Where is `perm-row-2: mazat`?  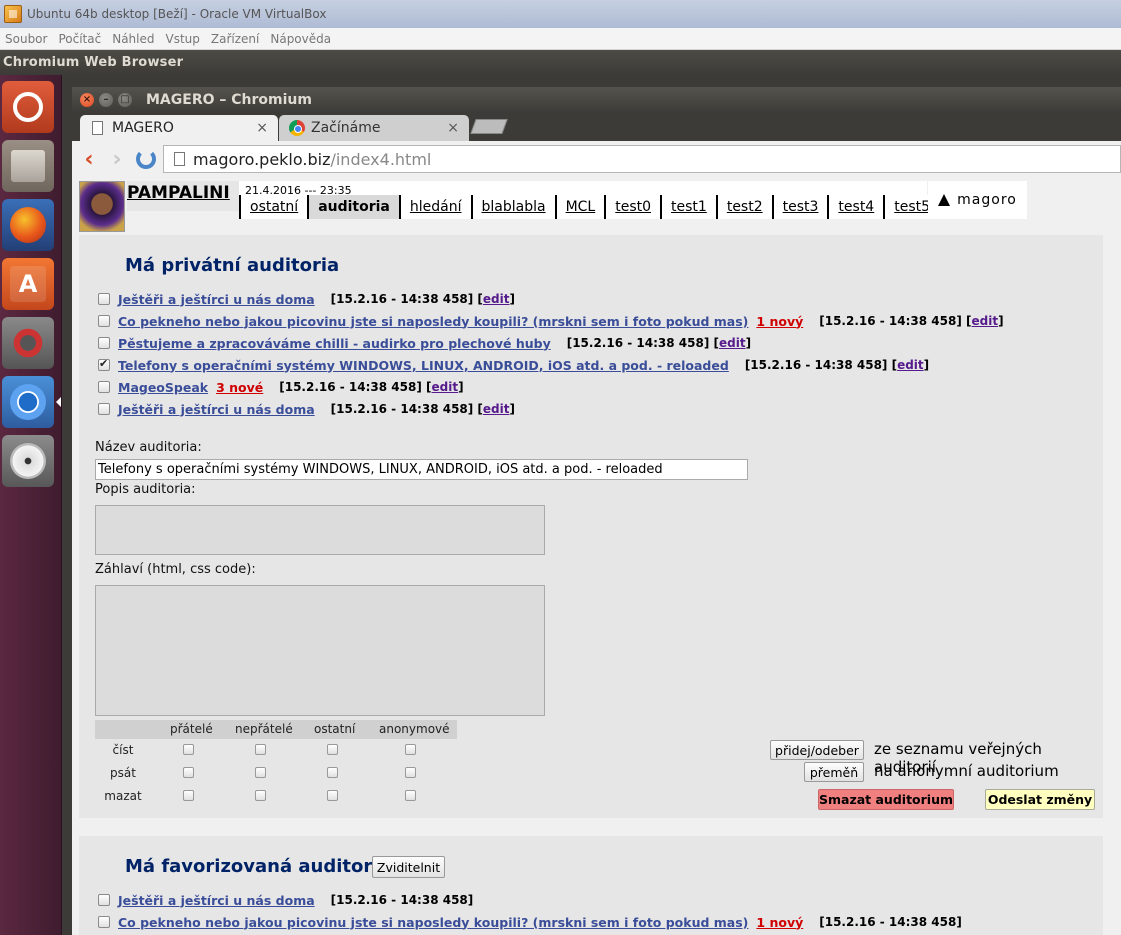 perm-row-2: mazat is located at coordinates (123, 796).